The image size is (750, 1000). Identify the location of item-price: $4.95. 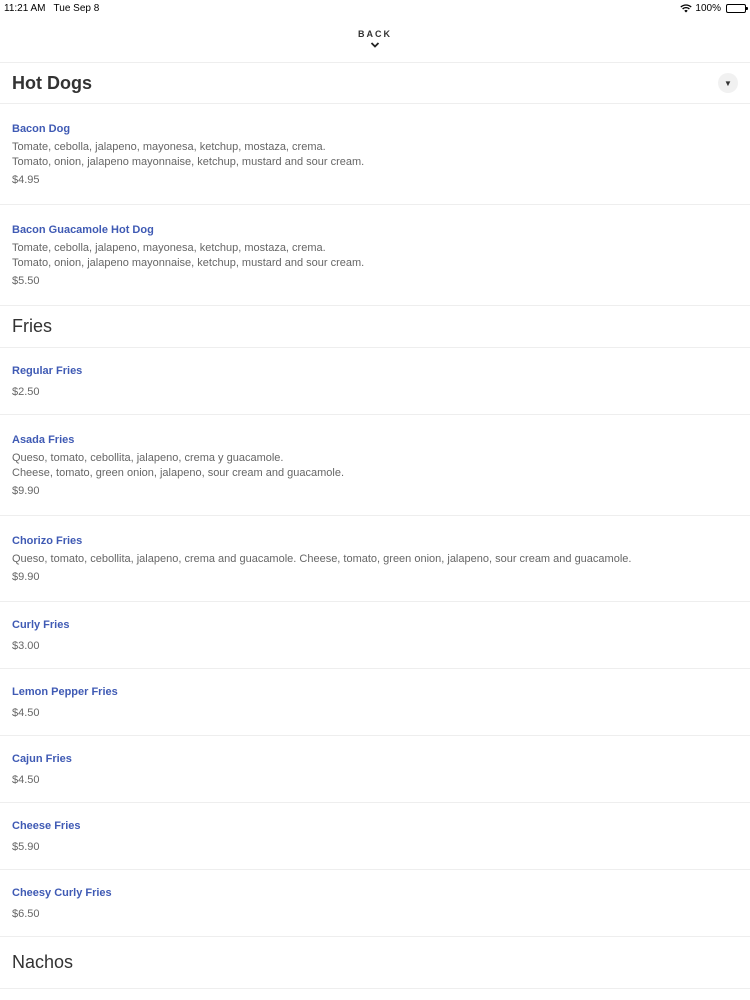
(26, 179).